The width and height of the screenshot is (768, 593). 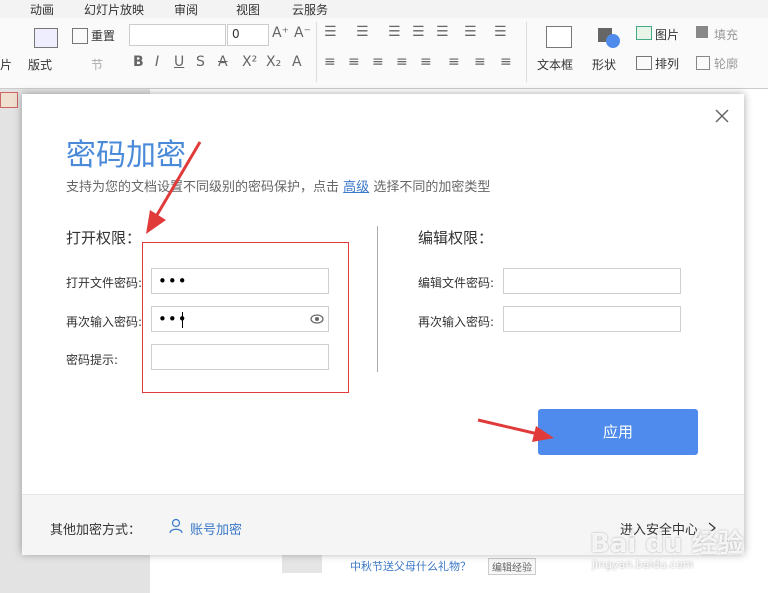 I want to click on textbox-button: 文本框, so click(x=555, y=64).